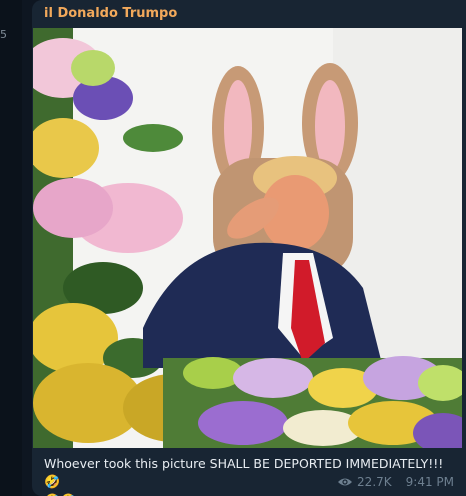 The height and width of the screenshot is (496, 466). Describe the element at coordinates (374, 482) in the screenshot. I see `view-count: 22.7K` at that location.